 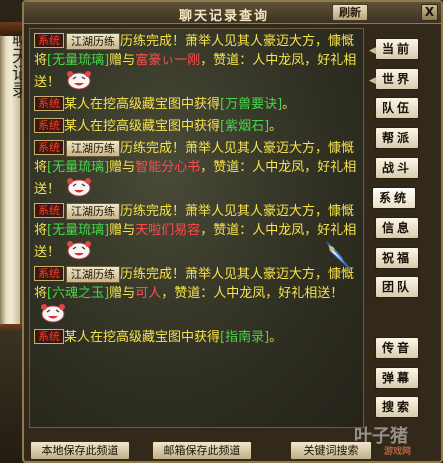 I want to click on tab-10: 弹幕, so click(x=397, y=378).